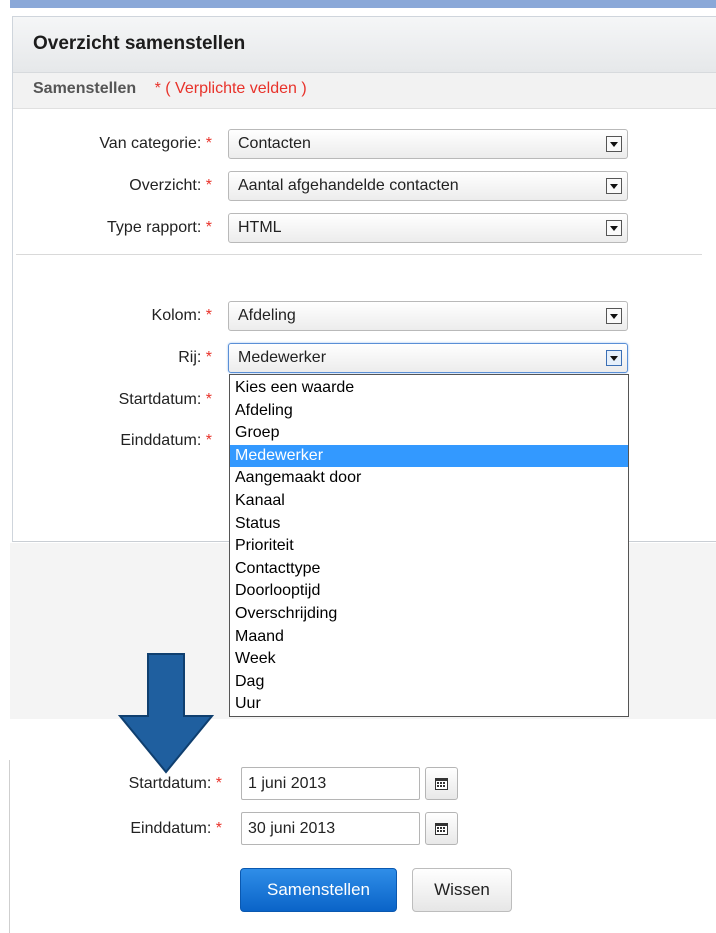 The width and height of the screenshot is (716, 933). I want to click on dropdown-option: Doorlooptijd, so click(429, 591).